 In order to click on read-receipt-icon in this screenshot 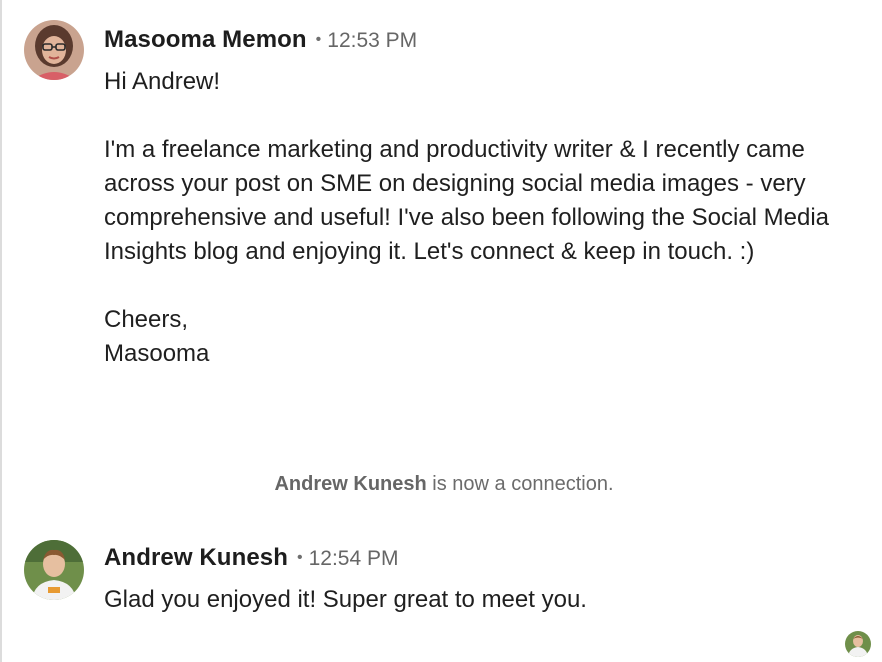, I will do `click(858, 644)`.